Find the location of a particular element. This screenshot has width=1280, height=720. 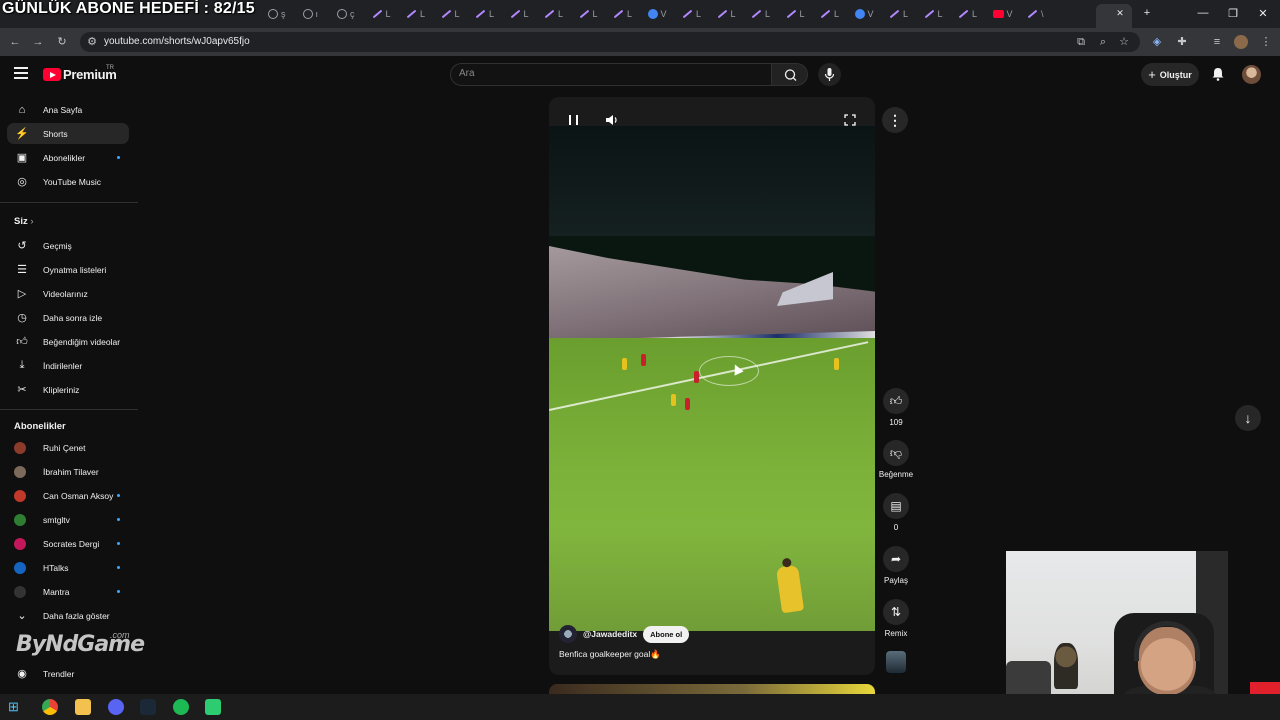

account-avatar is located at coordinates (1251, 74).